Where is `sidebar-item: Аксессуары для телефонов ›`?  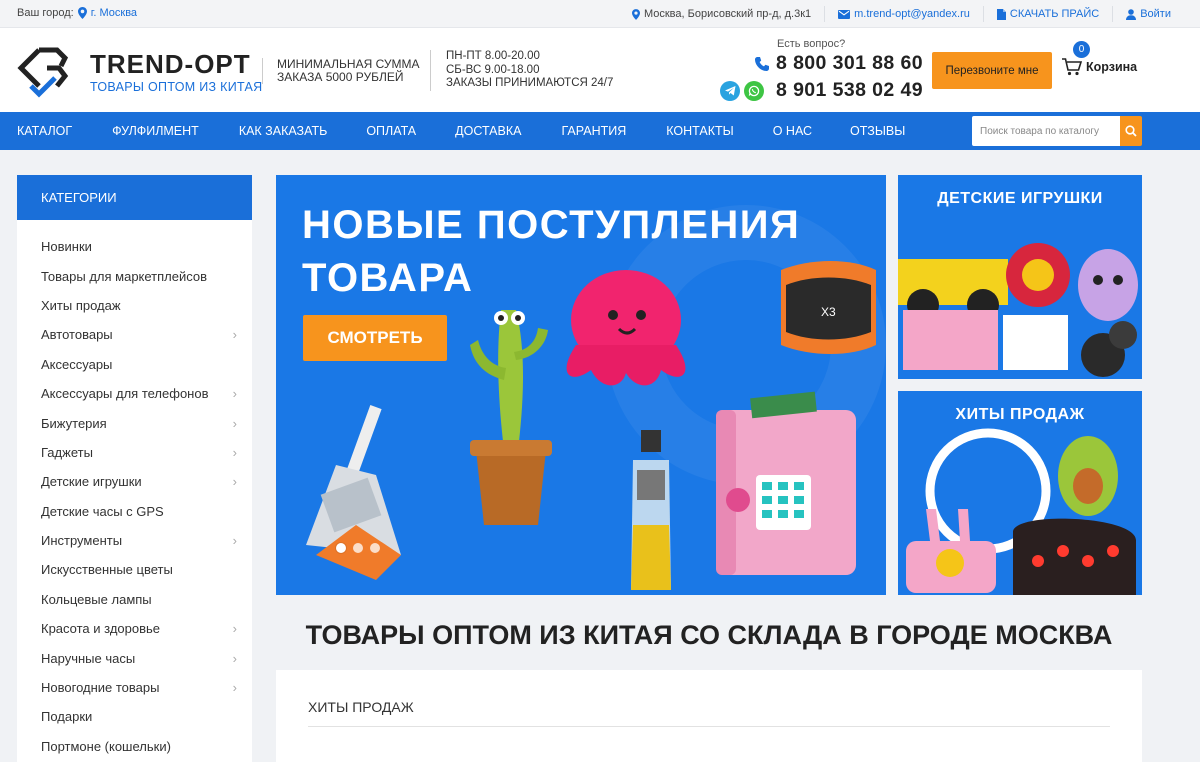 sidebar-item: Аксессуары для телефонов › is located at coordinates (134, 393).